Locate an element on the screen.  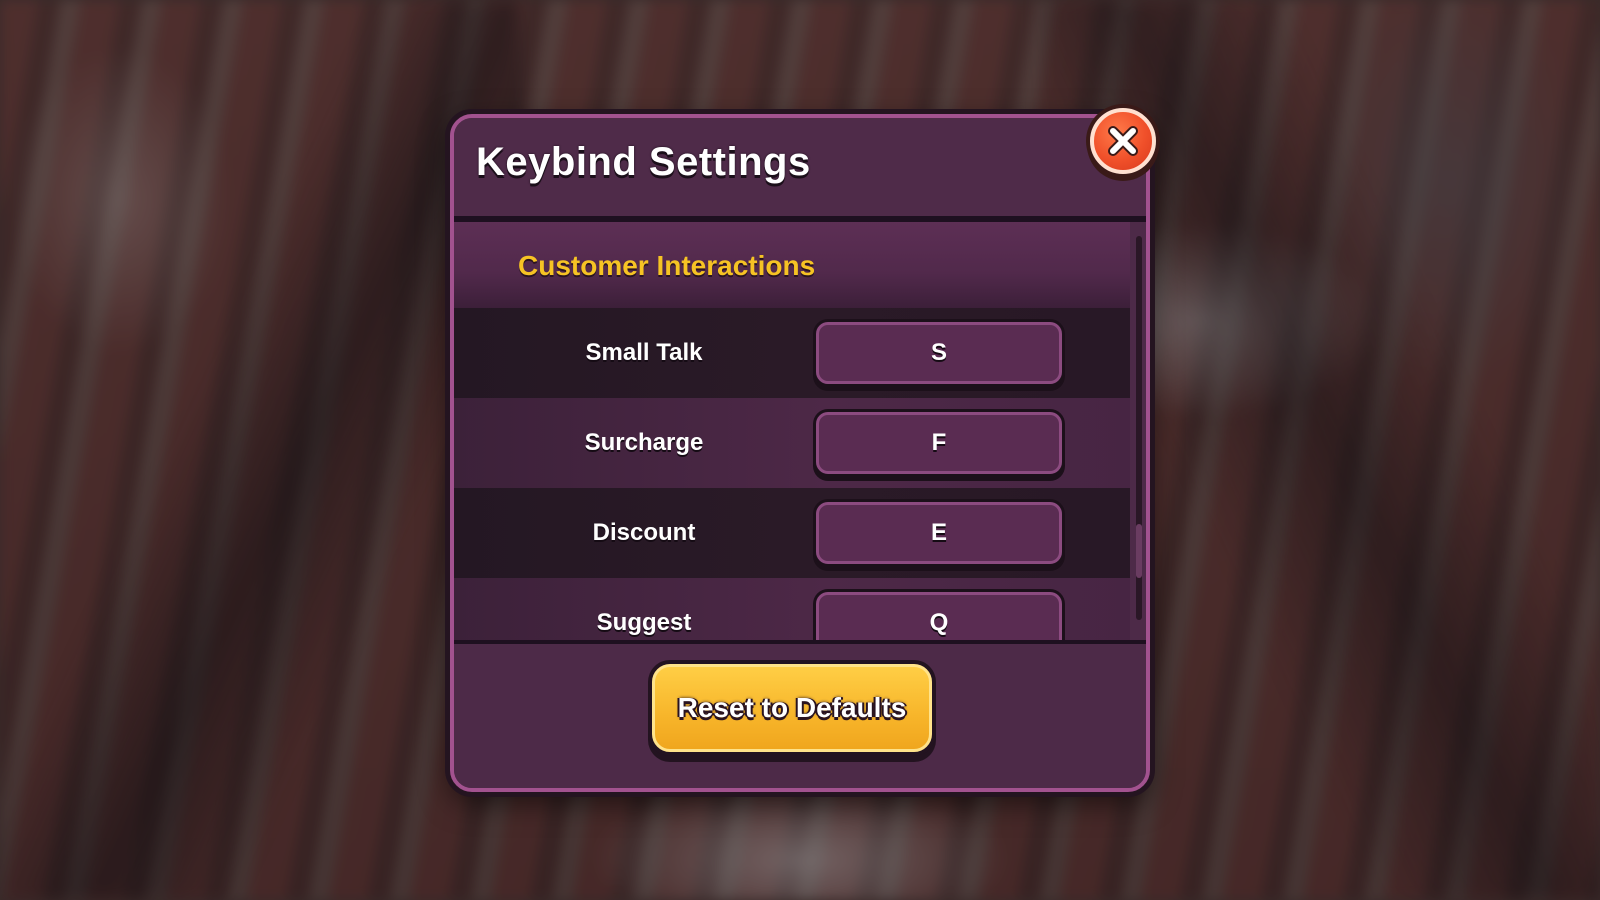
keybind-label: Suggest is located at coordinates (644, 622).